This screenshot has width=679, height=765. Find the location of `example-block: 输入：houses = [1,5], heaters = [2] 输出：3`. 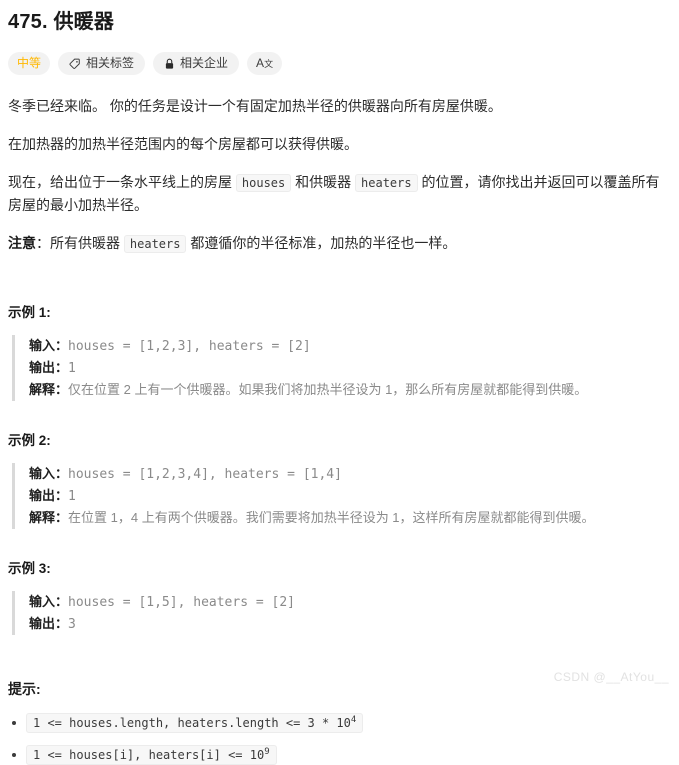

example-block: 输入：houses = [1,5], heaters = [2] 输出：3 is located at coordinates (341, 613).